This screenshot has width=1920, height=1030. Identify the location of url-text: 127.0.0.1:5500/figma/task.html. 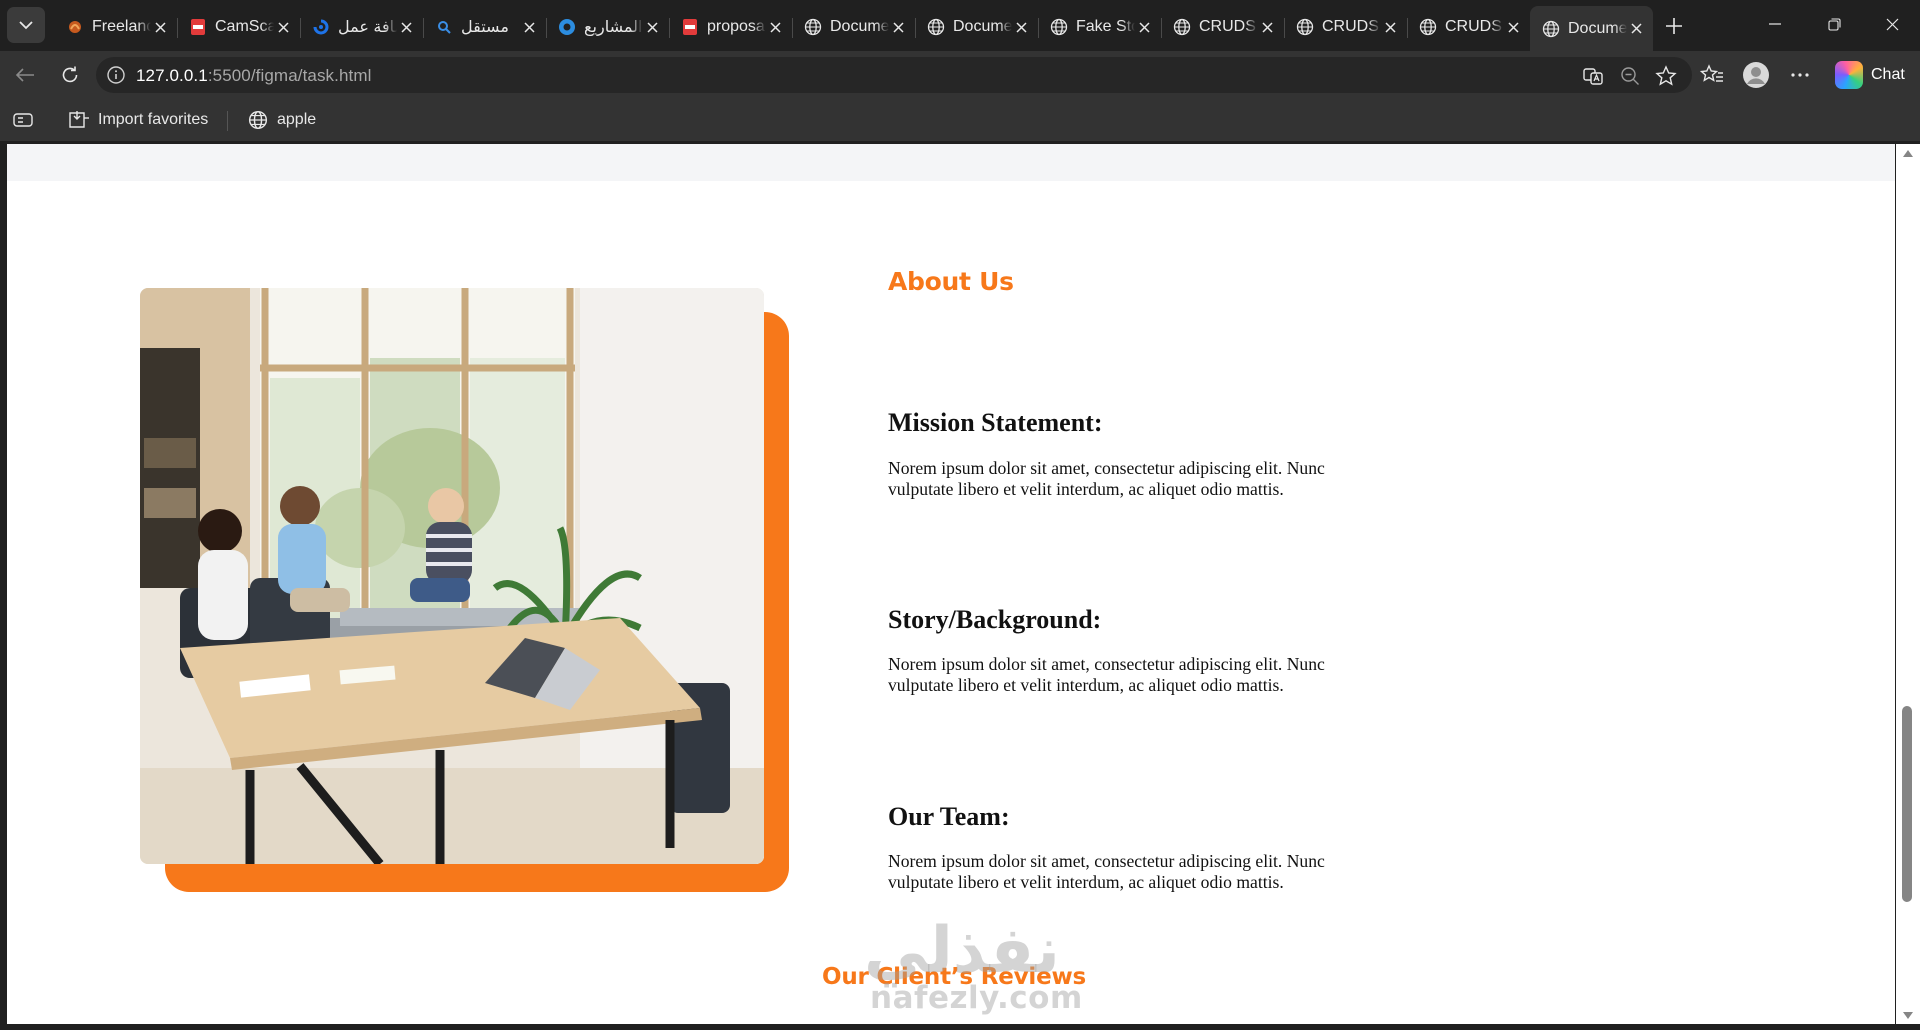
(254, 76).